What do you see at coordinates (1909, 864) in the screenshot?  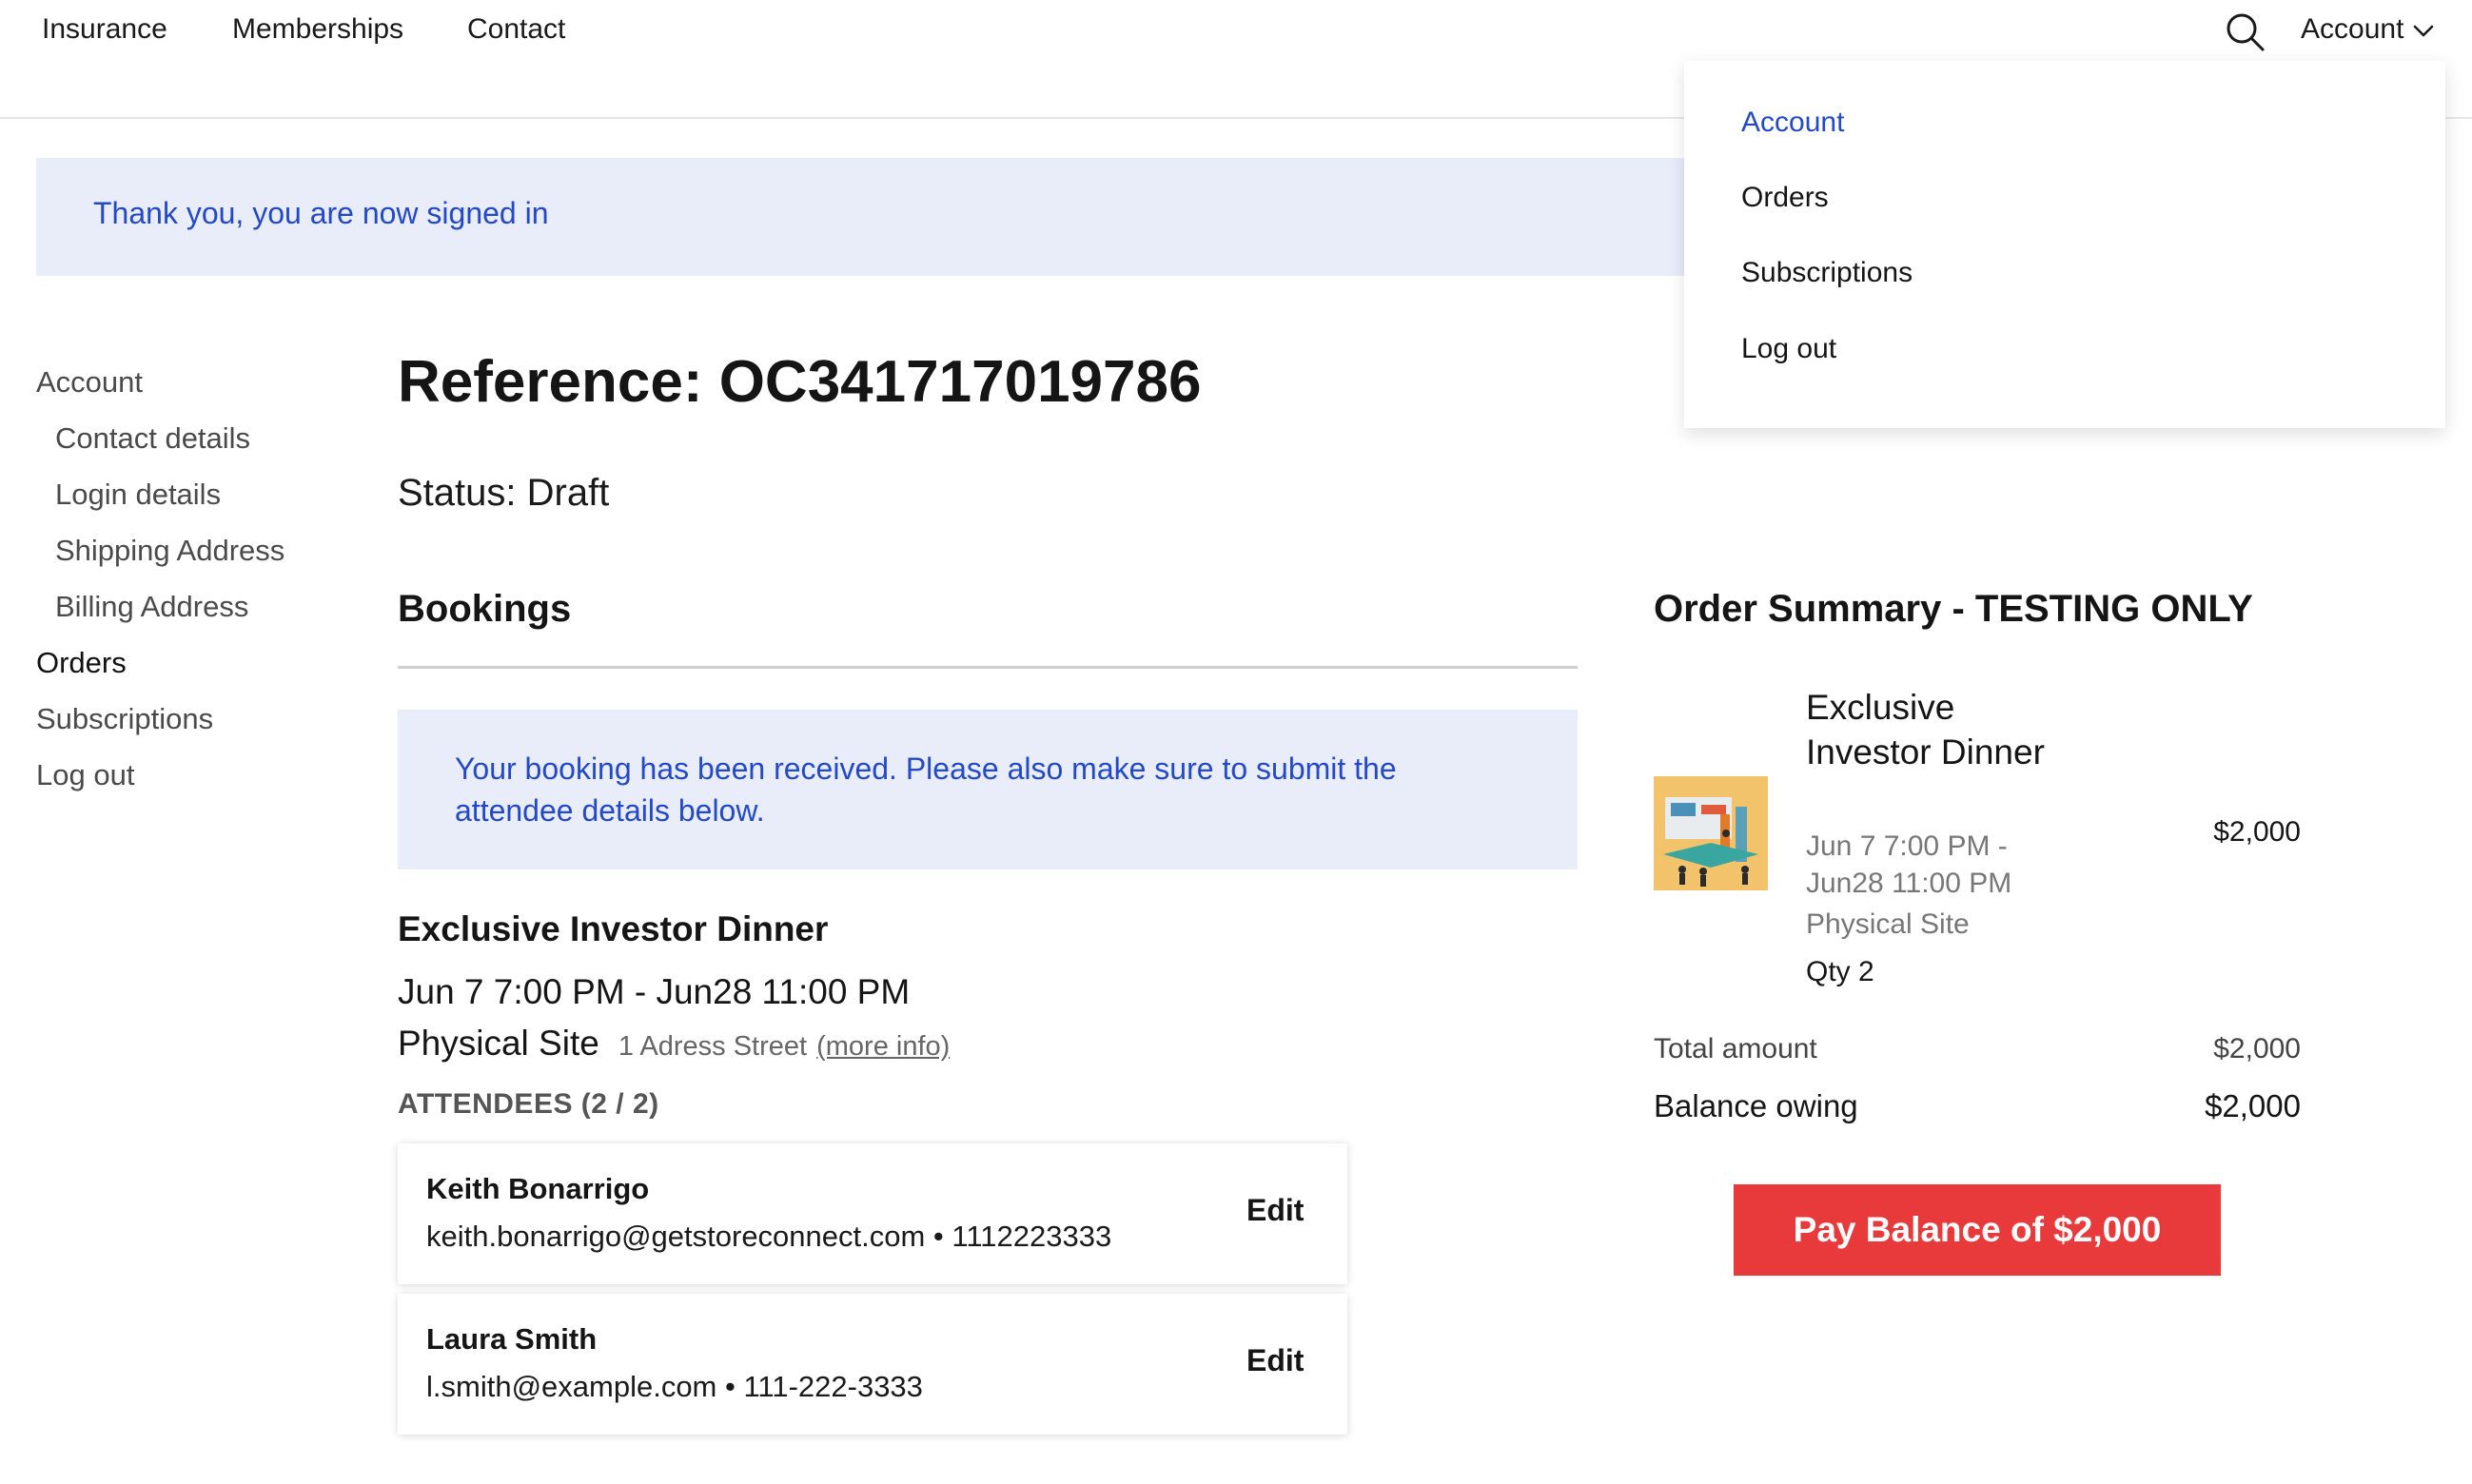 I see `summary-item-dates: Jun 7 7:00 PM - Jun28 11:00 PM` at bounding box center [1909, 864].